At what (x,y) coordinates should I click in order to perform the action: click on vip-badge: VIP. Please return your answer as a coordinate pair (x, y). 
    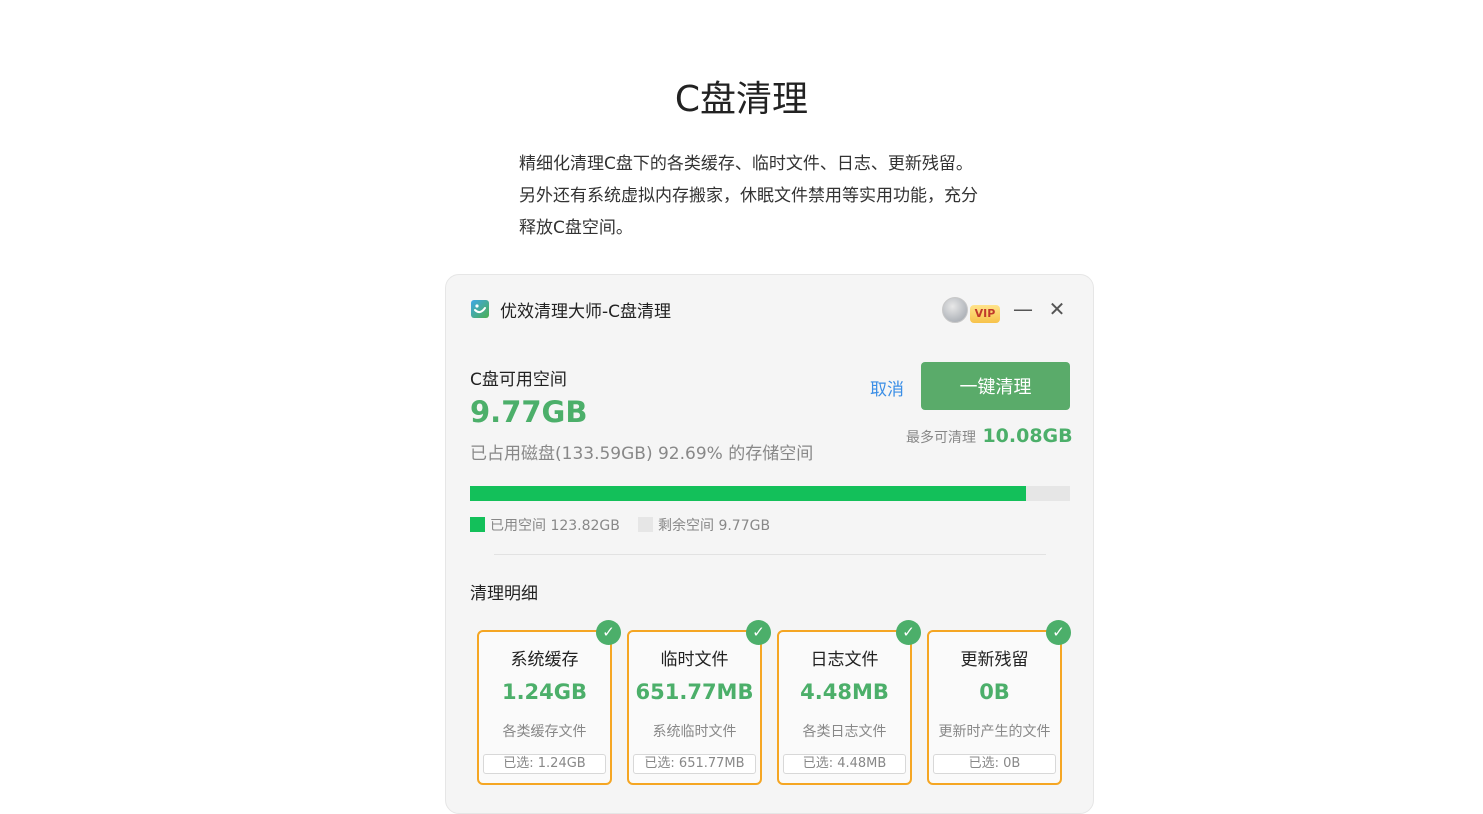
    Looking at the image, I should click on (985, 314).